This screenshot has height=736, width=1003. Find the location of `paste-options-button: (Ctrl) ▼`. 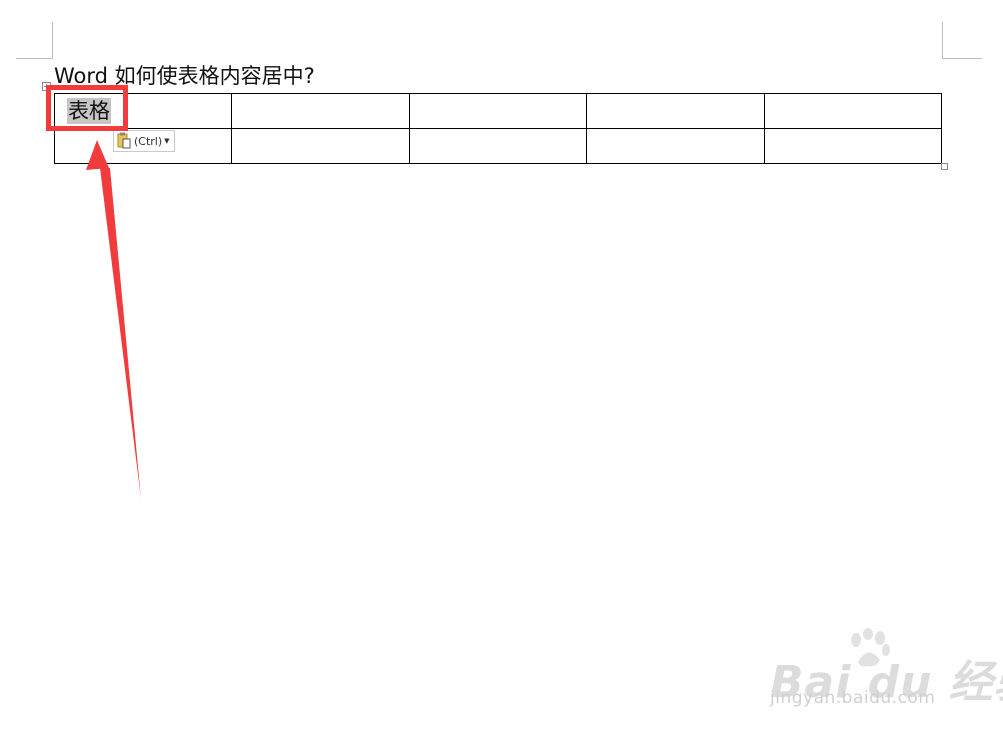

paste-options-button: (Ctrl) ▼ is located at coordinates (144, 141).